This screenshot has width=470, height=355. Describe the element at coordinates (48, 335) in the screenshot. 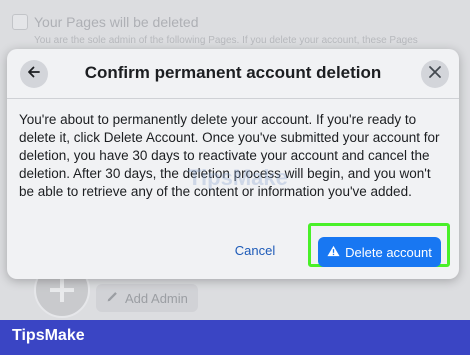

I see `brand-logo: TipsMake` at that location.